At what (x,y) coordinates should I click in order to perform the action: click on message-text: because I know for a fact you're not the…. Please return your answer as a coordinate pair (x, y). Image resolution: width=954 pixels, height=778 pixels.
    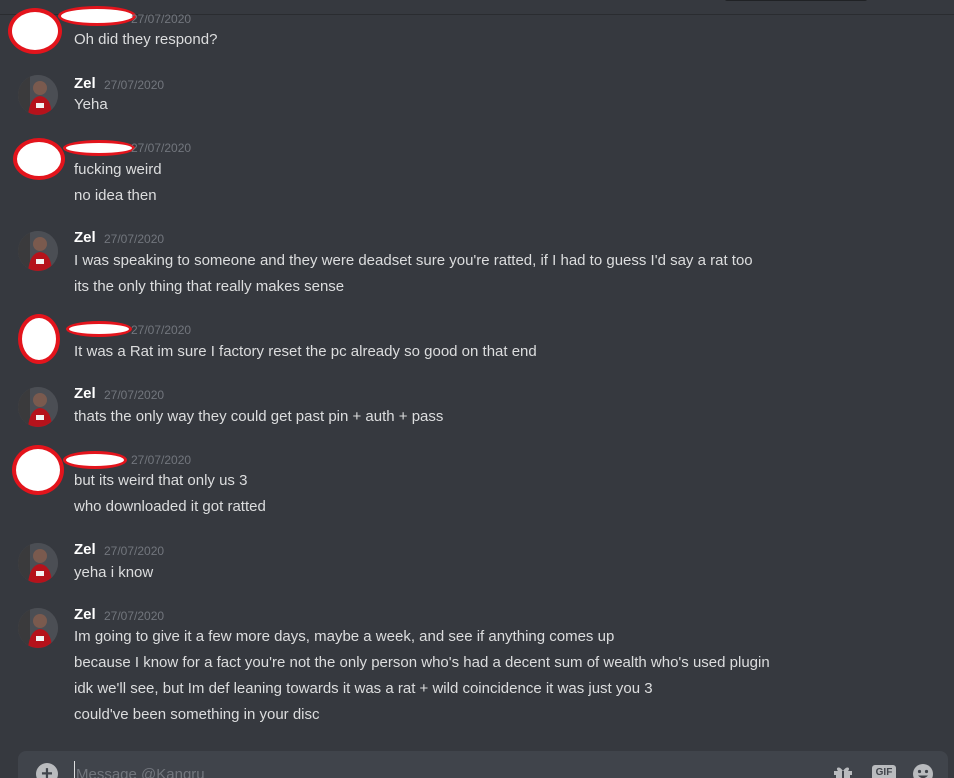
    Looking at the image, I should click on (422, 662).